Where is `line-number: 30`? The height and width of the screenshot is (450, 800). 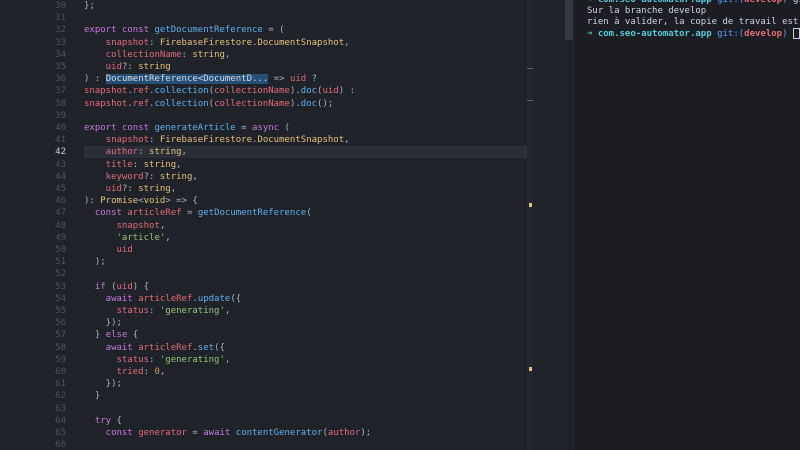 line-number: 30 is located at coordinates (60, 6).